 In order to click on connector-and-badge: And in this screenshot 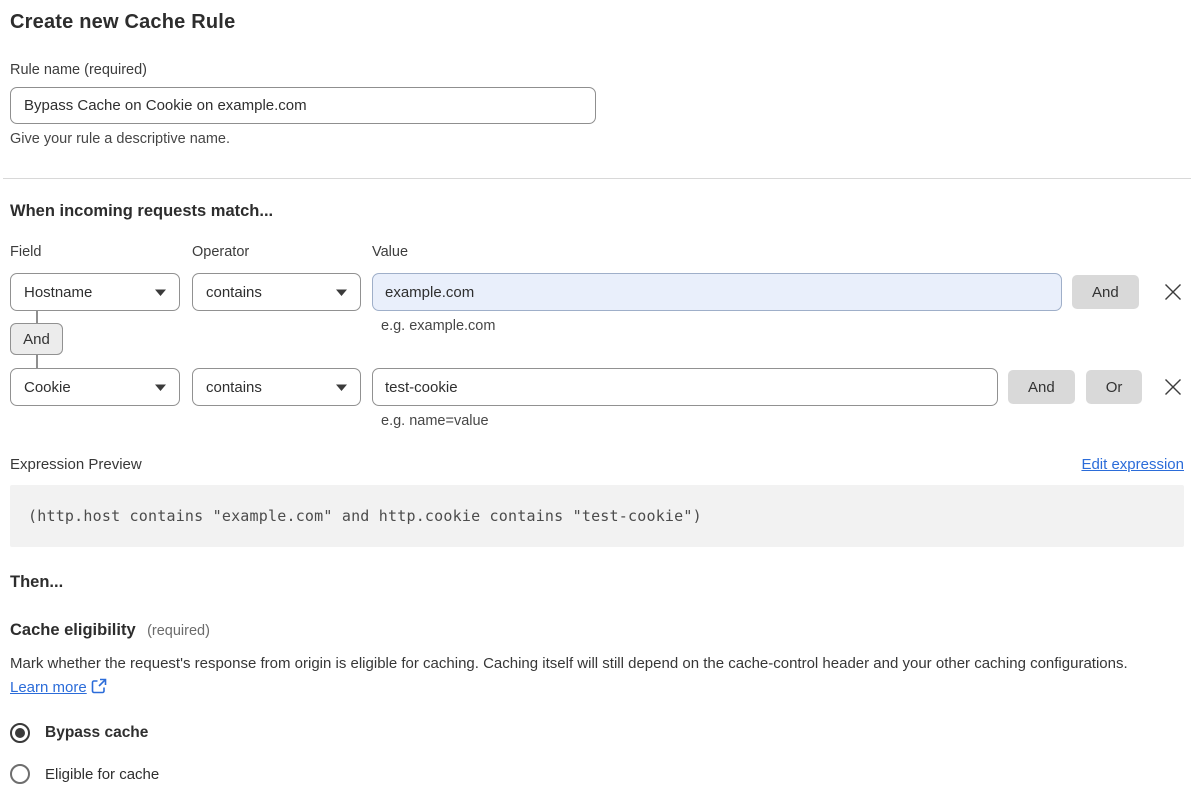, I will do `click(36, 339)`.